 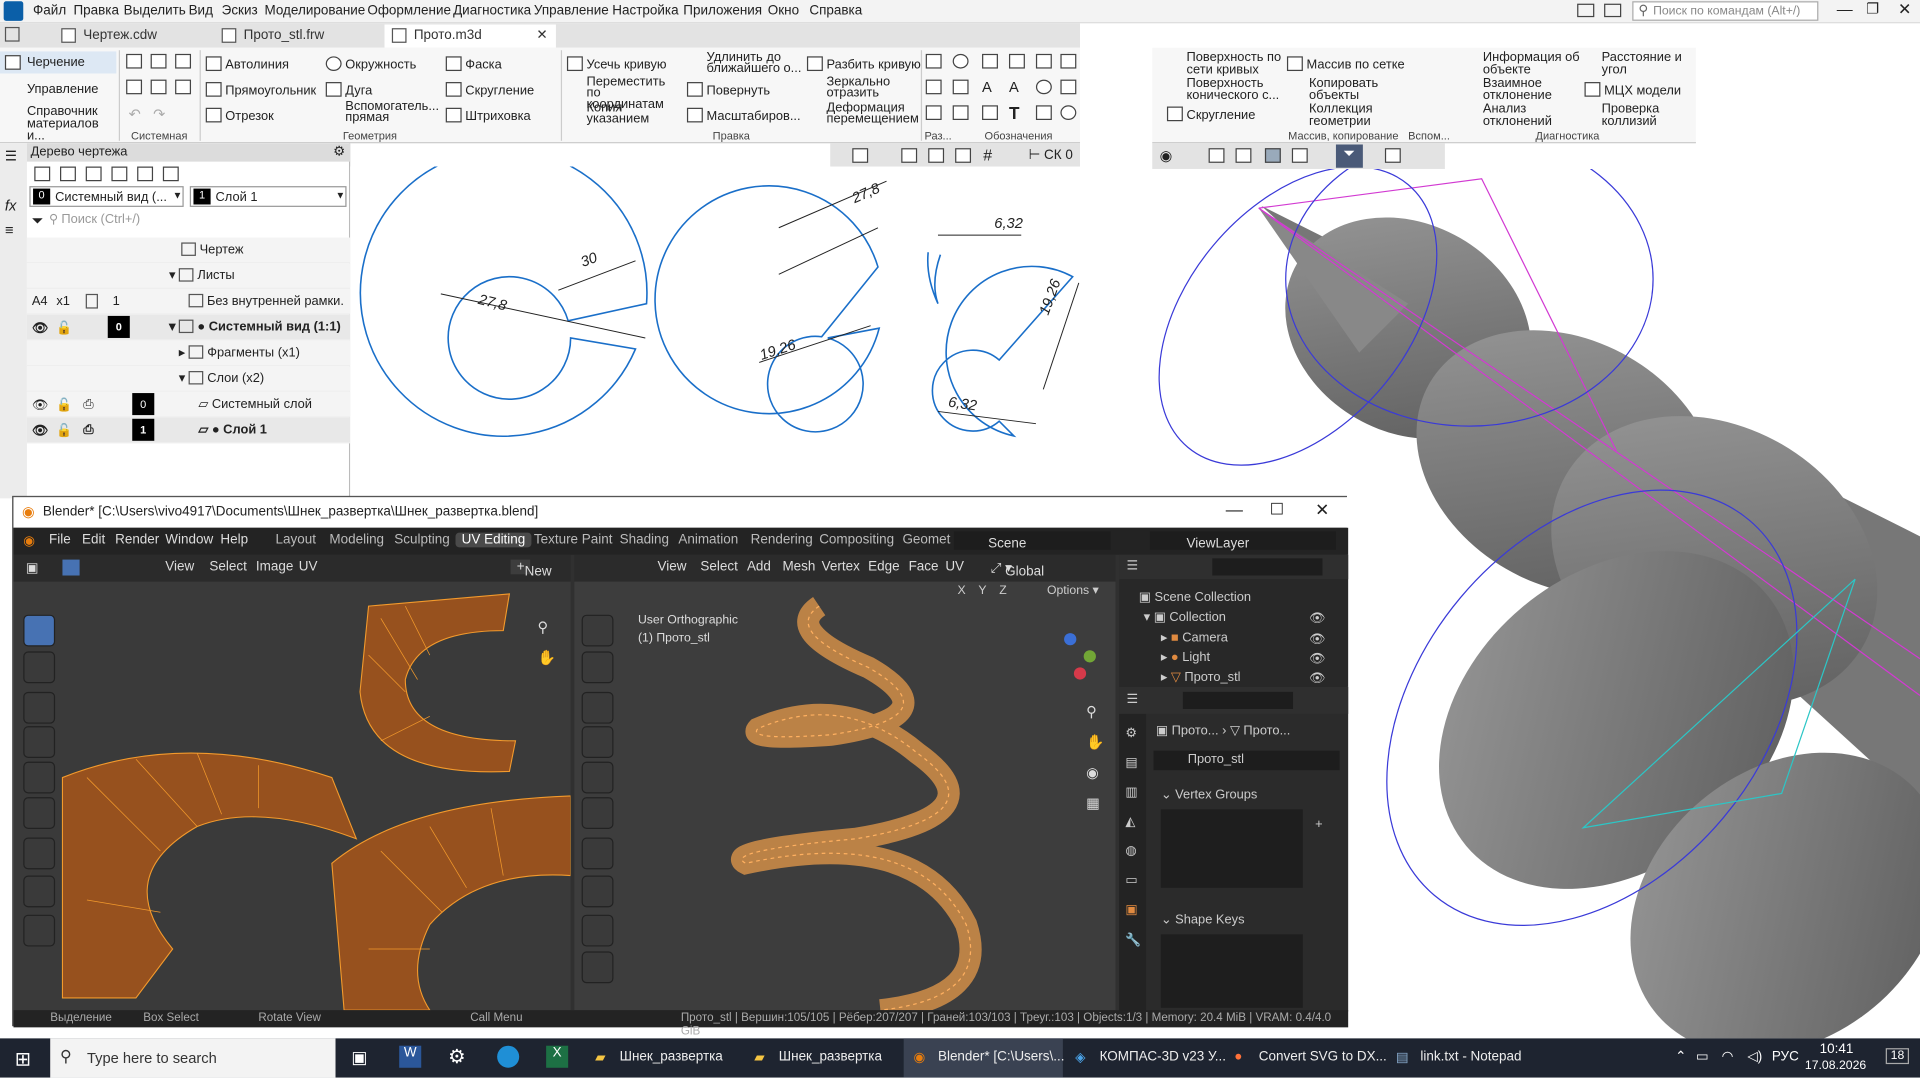 What do you see at coordinates (1242, 541) in the screenshot?
I see `viewlayer-selector: ViewLayer` at bounding box center [1242, 541].